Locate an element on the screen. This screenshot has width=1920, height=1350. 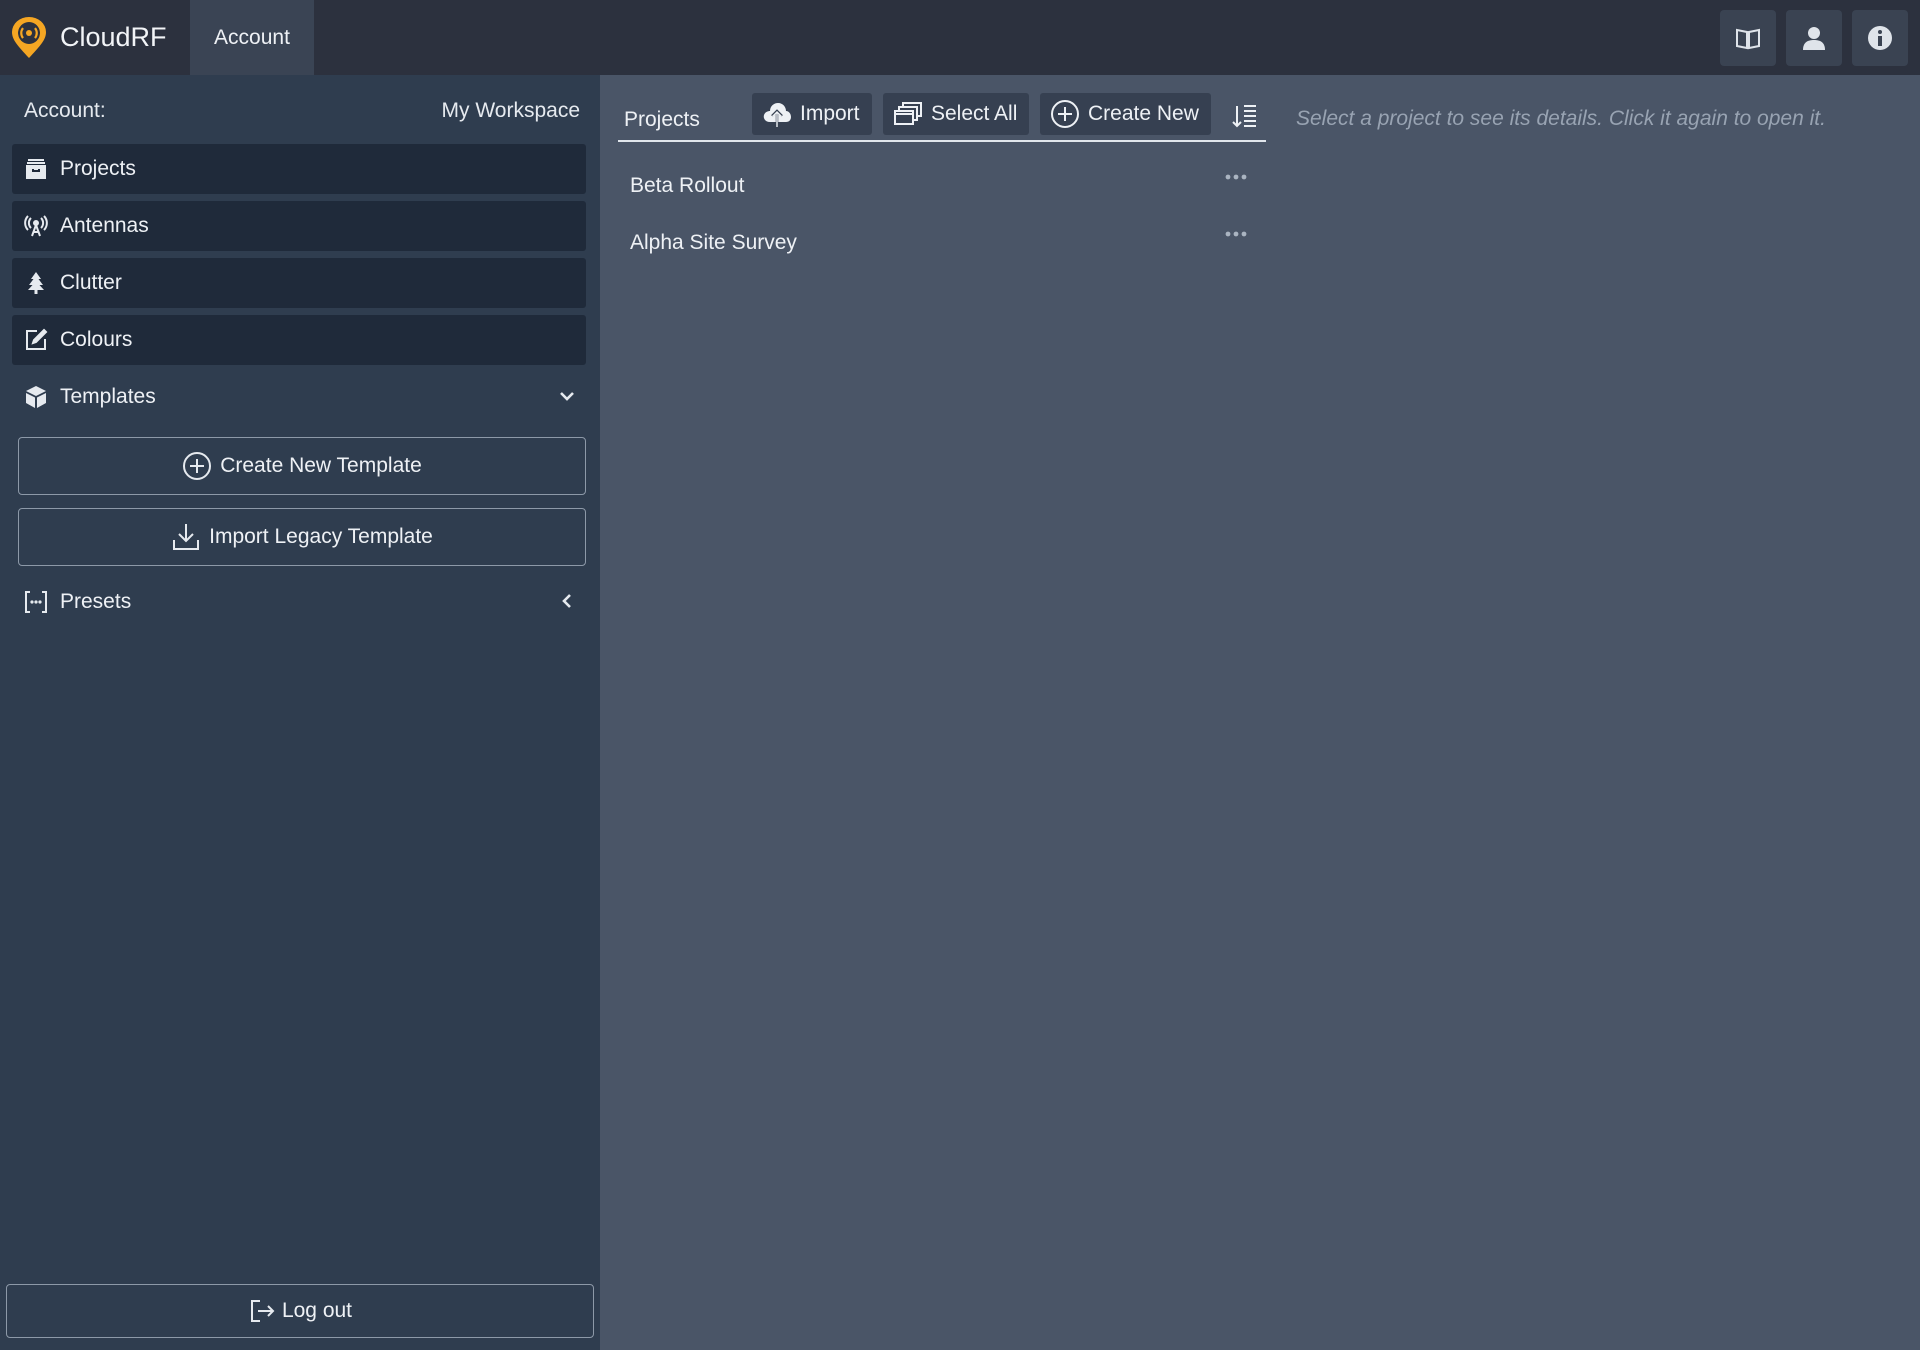
select-all-label: Select All is located at coordinates (974, 113).